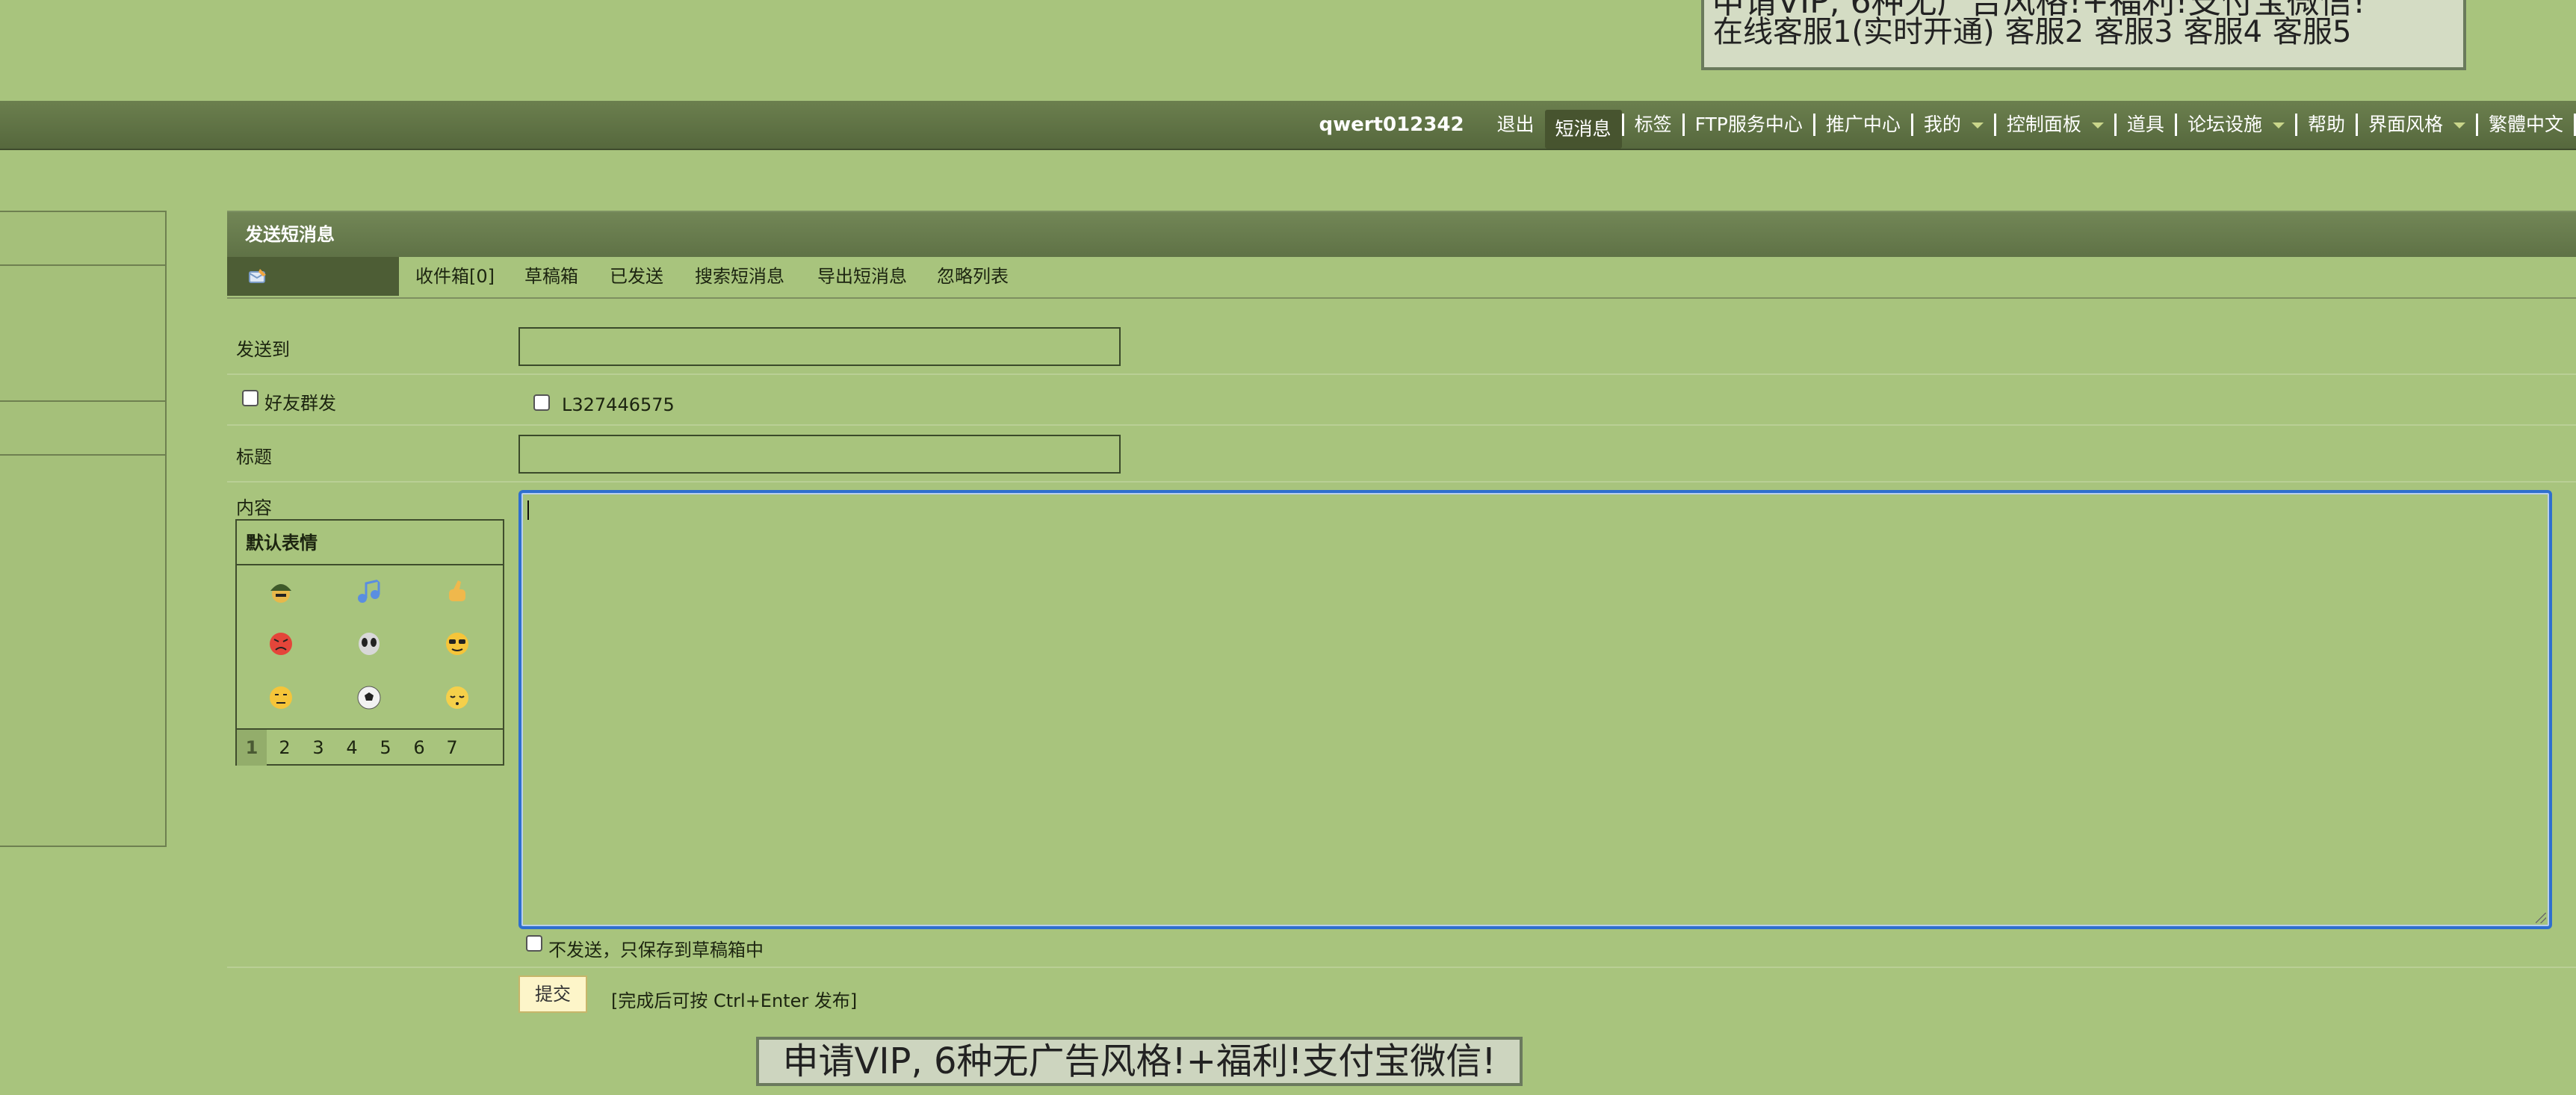 Image resolution: width=2576 pixels, height=1095 pixels. What do you see at coordinates (1401, 234) in the screenshot?
I see `panel-header: 发送短消息` at bounding box center [1401, 234].